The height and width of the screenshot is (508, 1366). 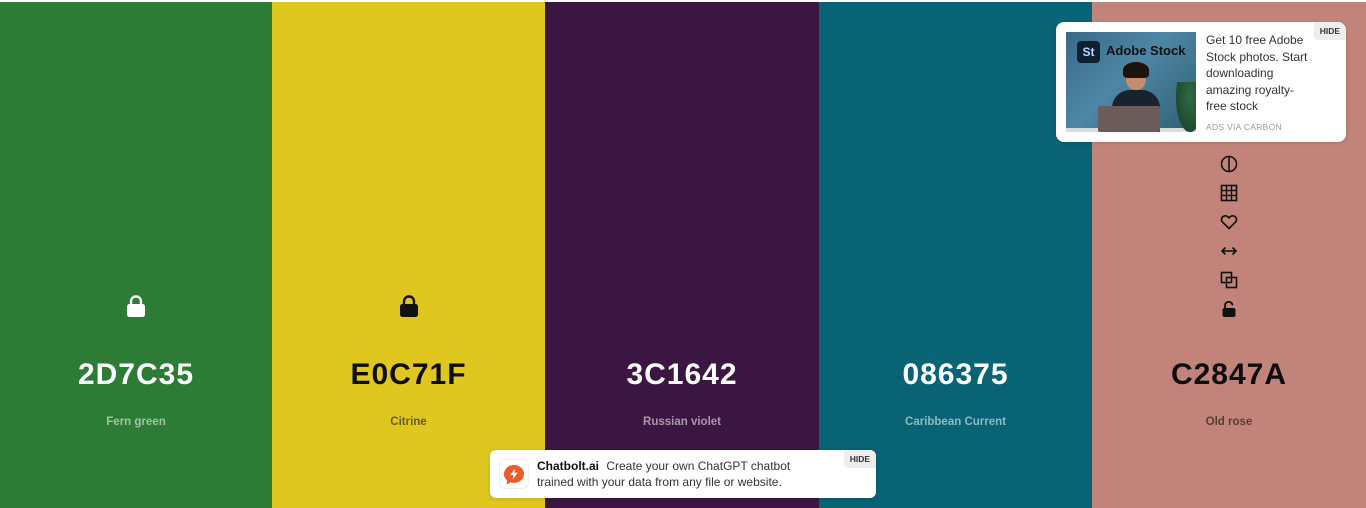 I want to click on color-hex-code: 3C1642, so click(x=682, y=375).